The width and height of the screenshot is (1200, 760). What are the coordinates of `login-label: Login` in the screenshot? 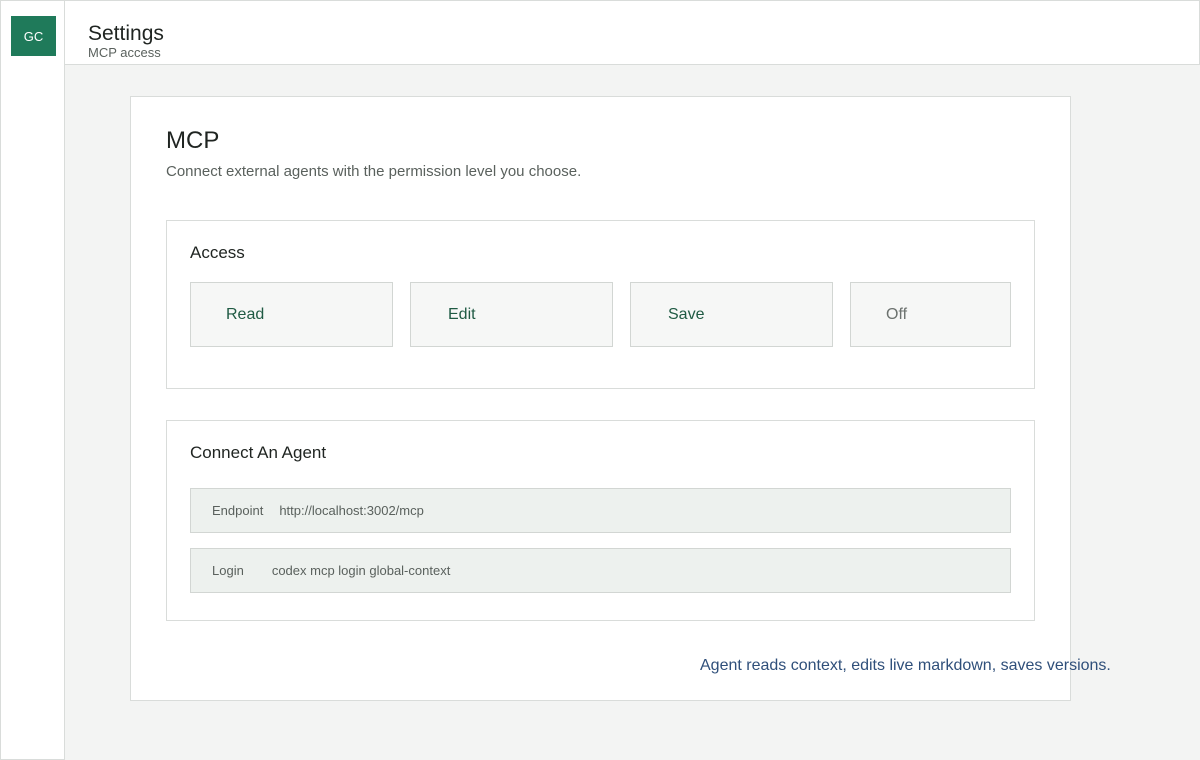 It's located at (228, 570).